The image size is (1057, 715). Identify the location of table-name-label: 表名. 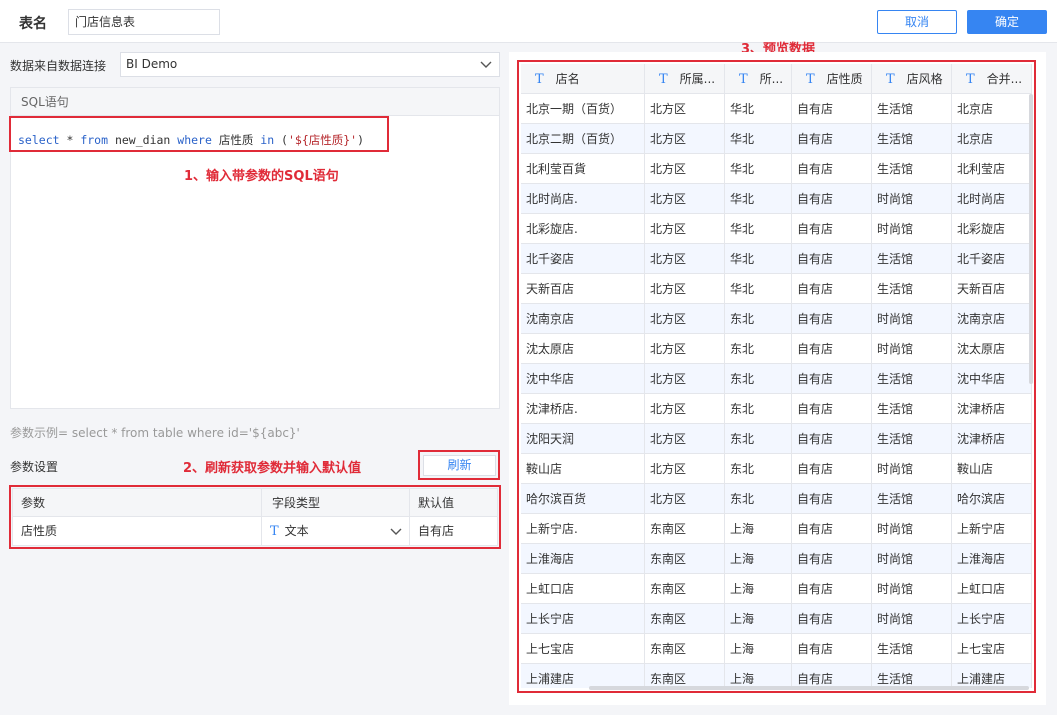
(33, 24).